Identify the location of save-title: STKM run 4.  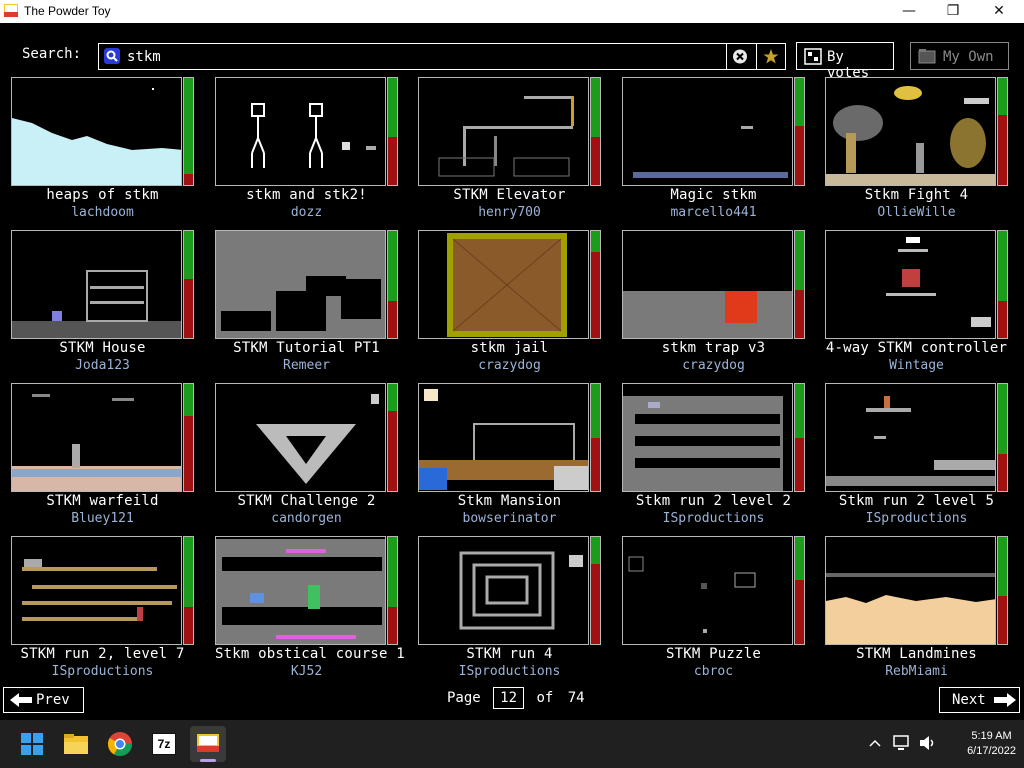
(509, 654).